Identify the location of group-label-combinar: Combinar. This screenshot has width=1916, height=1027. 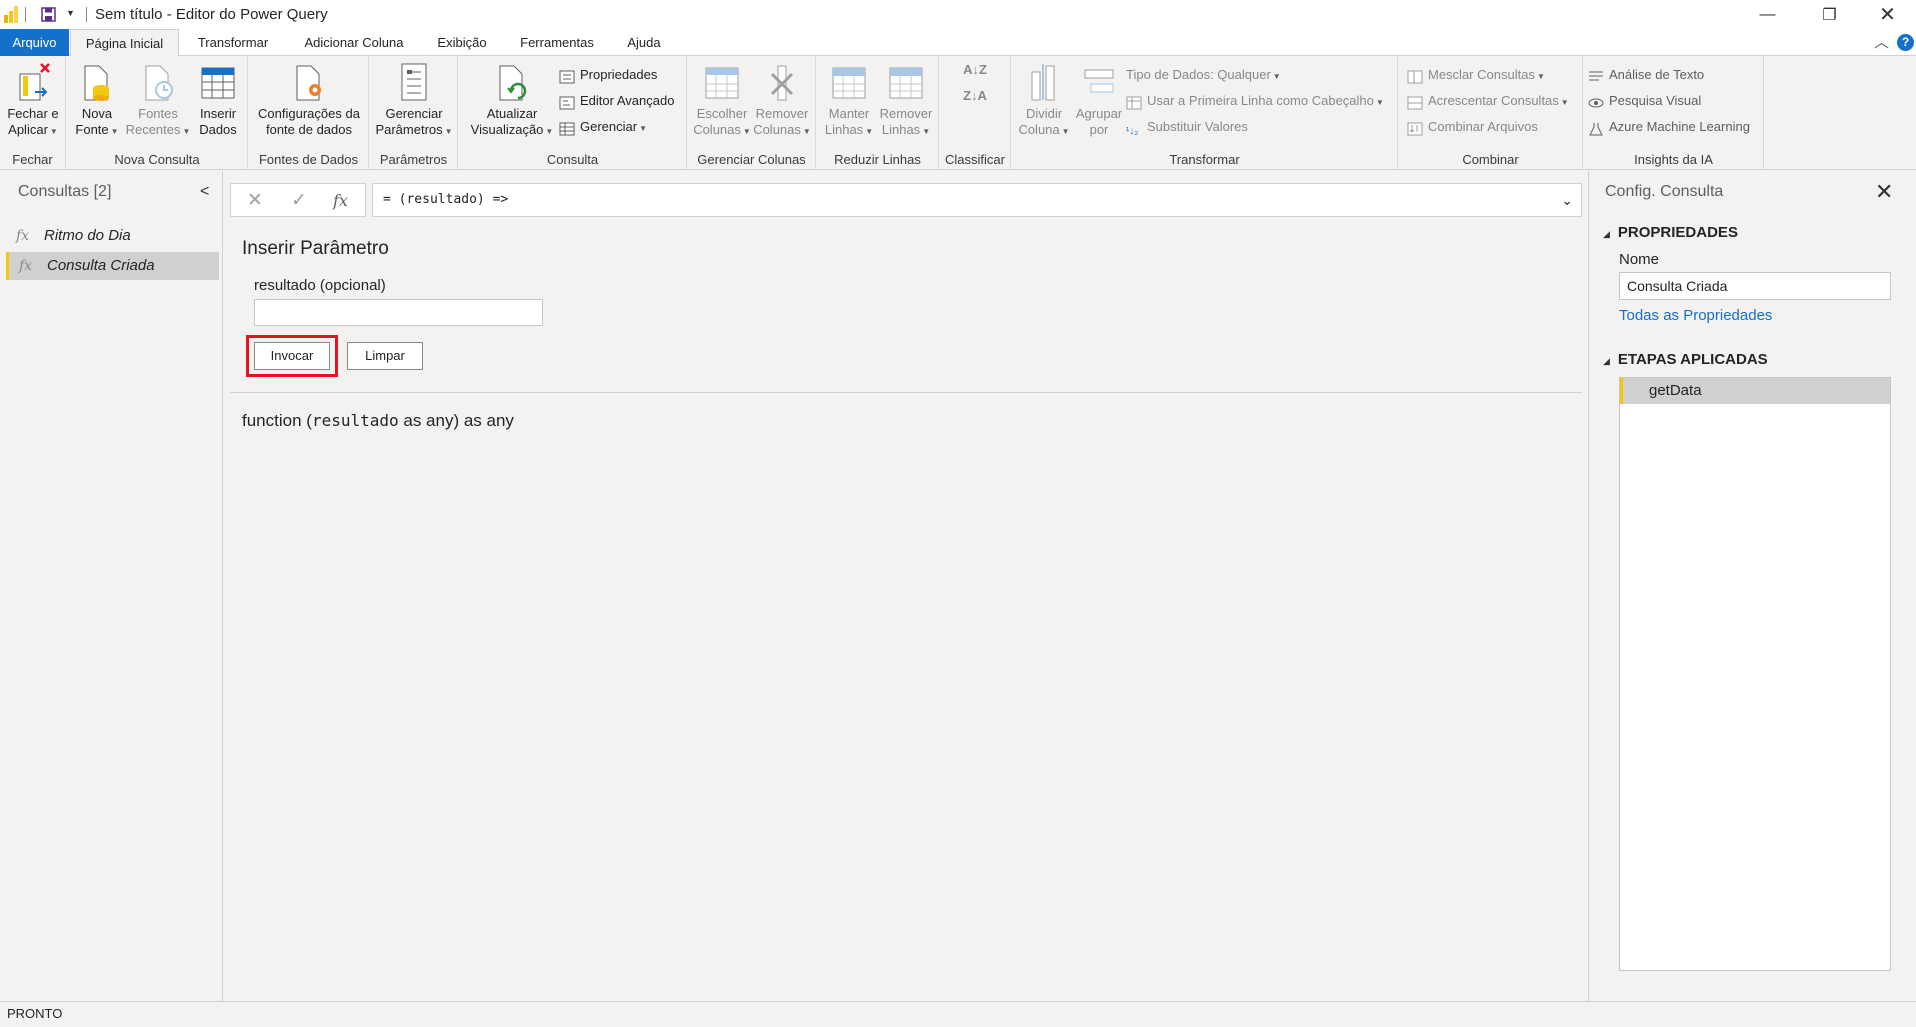
(1490, 159).